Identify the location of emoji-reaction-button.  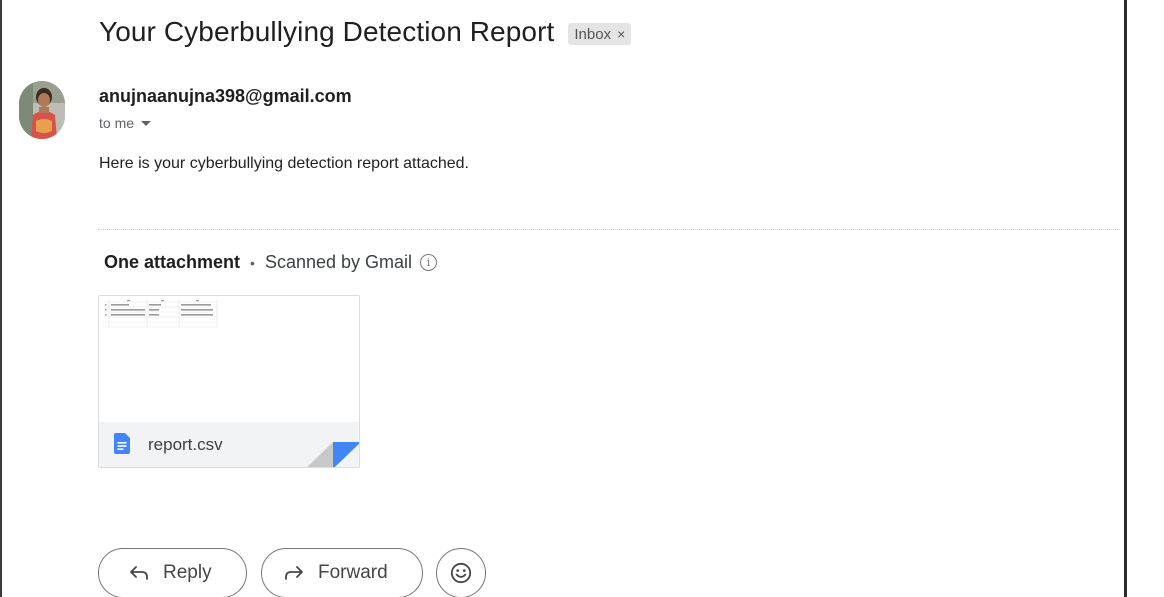
(461, 572).